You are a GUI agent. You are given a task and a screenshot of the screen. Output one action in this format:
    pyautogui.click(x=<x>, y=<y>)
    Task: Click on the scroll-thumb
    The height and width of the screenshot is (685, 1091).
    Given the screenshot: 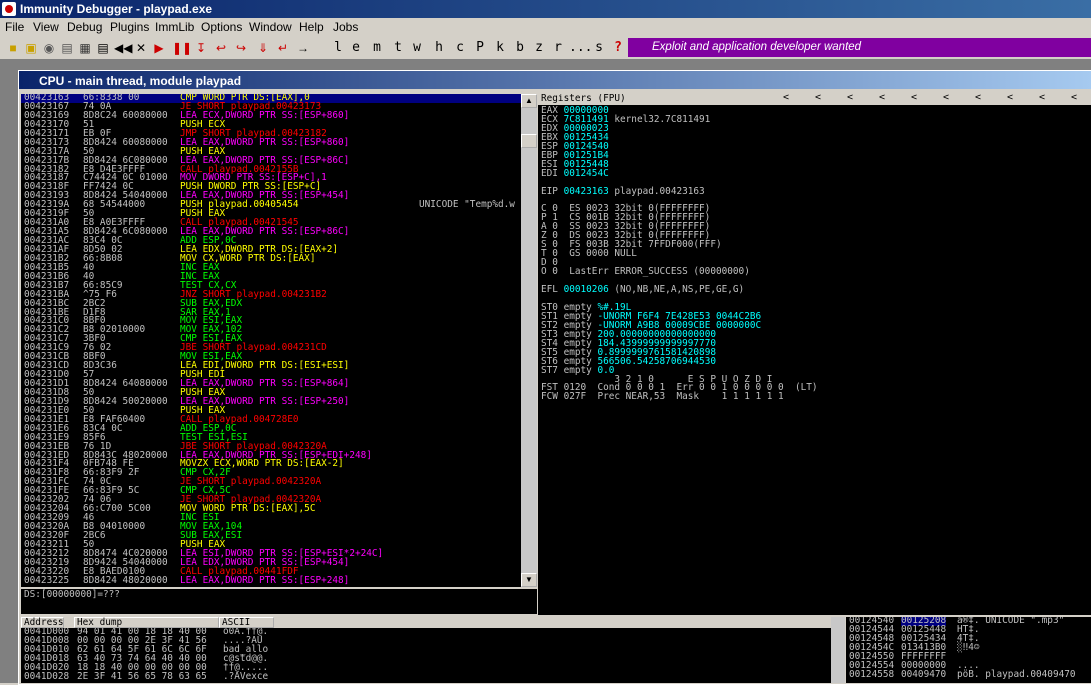 What is the action you would take?
    pyautogui.click(x=529, y=141)
    